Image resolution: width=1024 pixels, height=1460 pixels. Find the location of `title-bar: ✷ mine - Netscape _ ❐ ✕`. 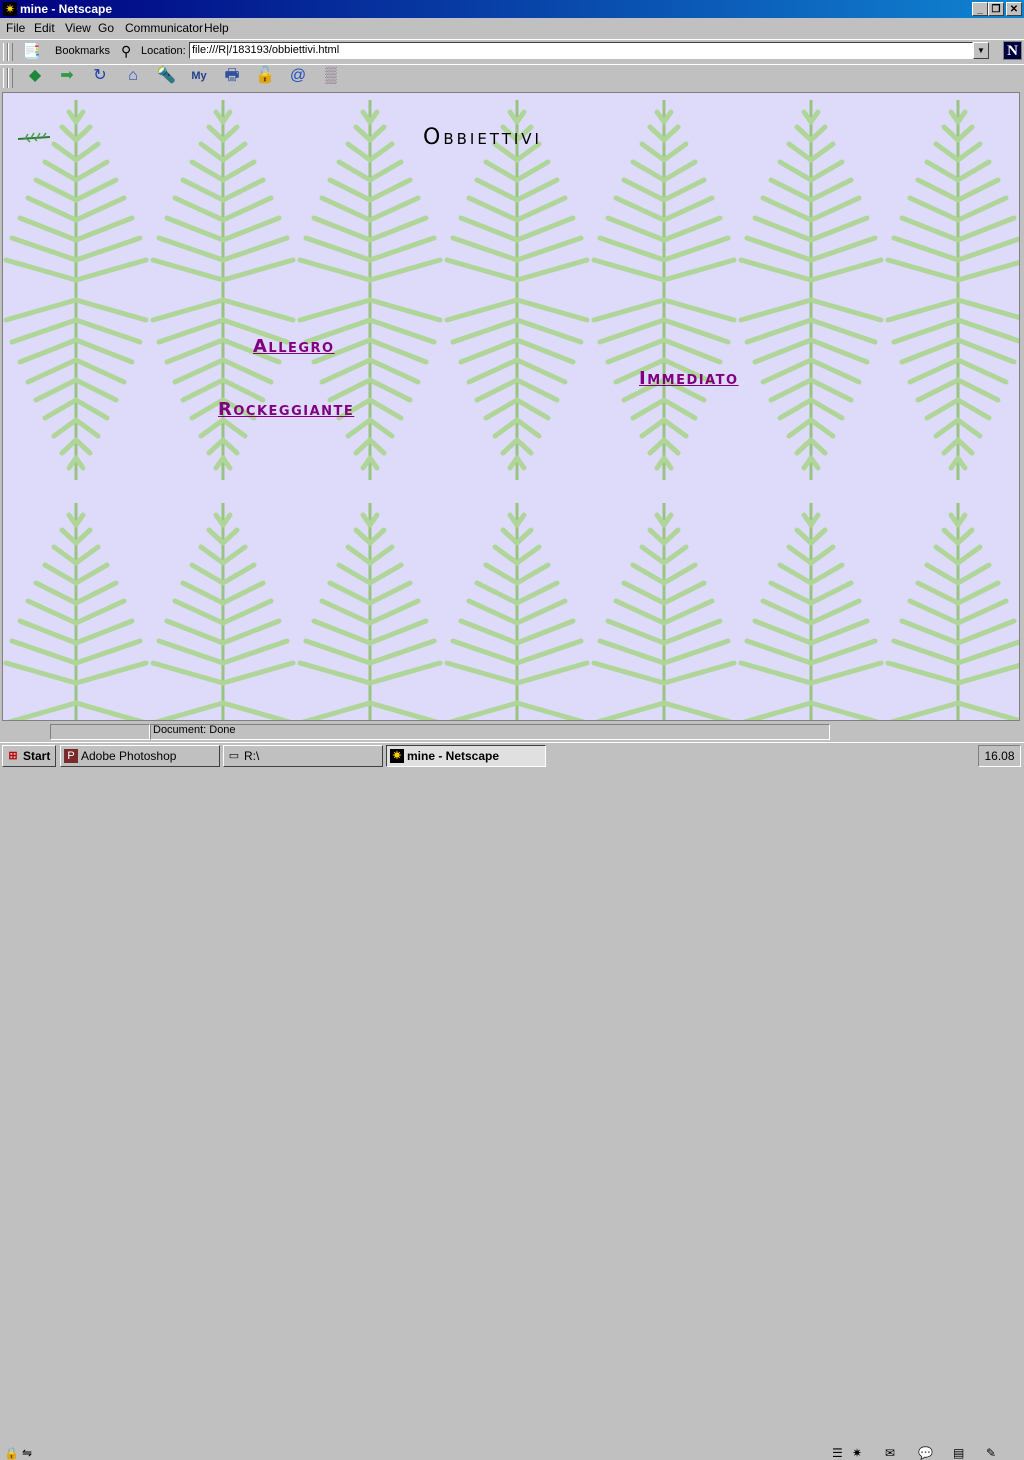

title-bar: ✷ mine - Netscape _ ❐ ✕ is located at coordinates (512, 9).